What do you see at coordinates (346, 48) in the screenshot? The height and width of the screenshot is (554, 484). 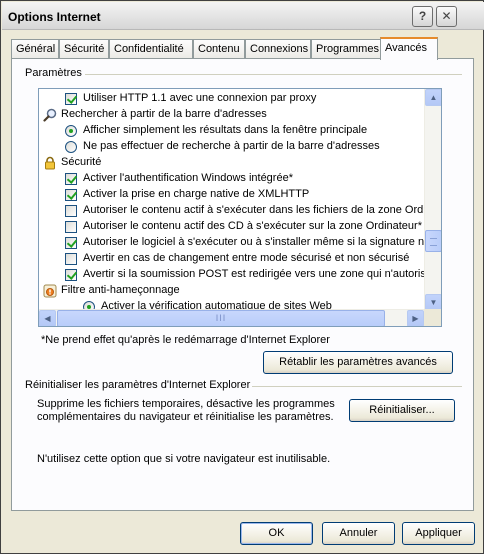 I see `tab-programs: Programmes` at bounding box center [346, 48].